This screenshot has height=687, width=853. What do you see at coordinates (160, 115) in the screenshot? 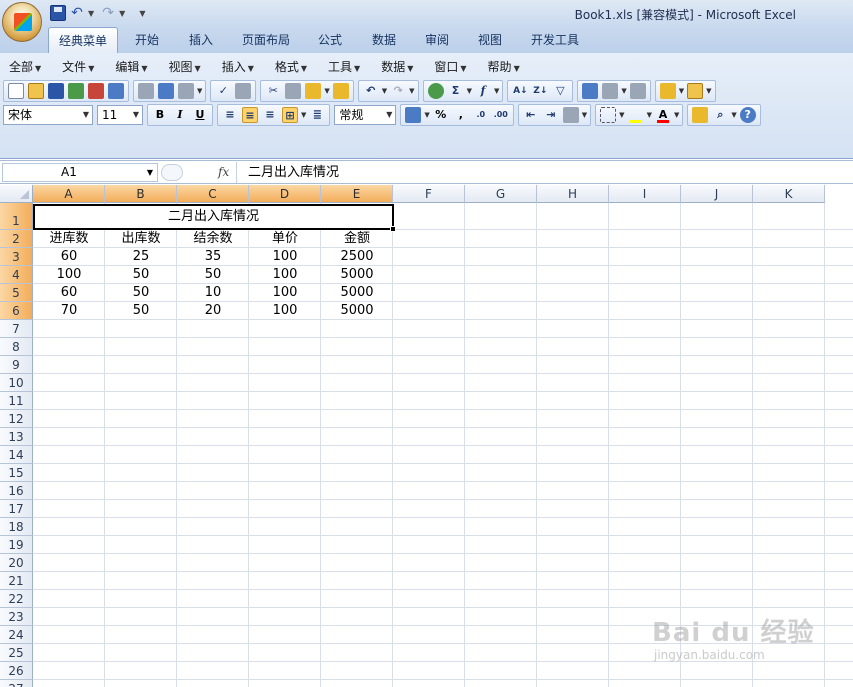
I see `bold-button: B` at bounding box center [160, 115].